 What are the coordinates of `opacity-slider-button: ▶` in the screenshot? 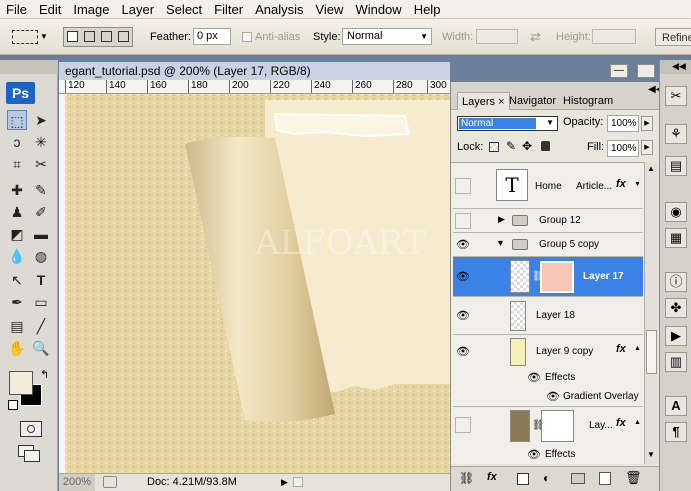 It's located at (647, 123).